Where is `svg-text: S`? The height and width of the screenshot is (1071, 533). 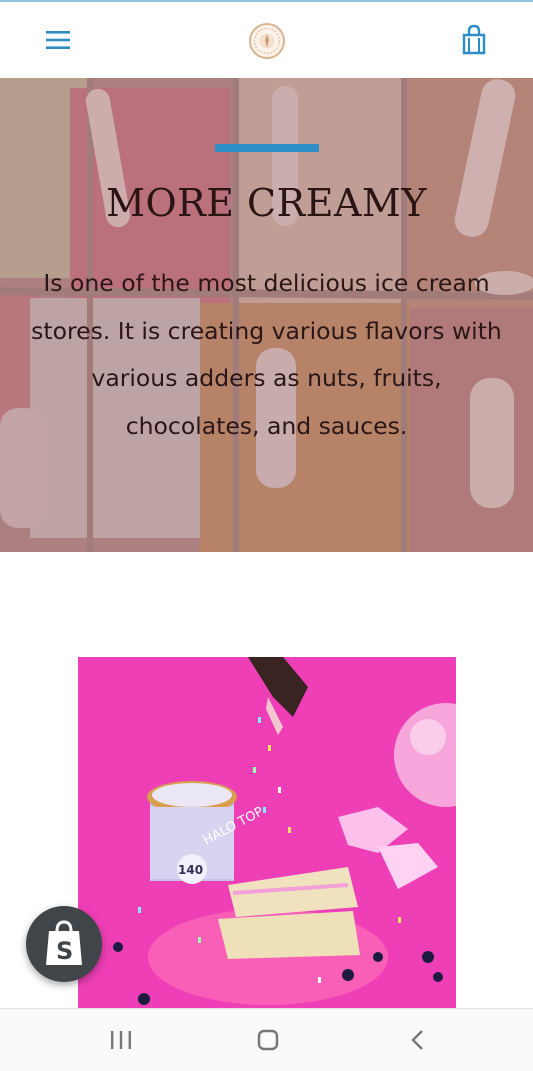 svg-text: S is located at coordinates (64, 951).